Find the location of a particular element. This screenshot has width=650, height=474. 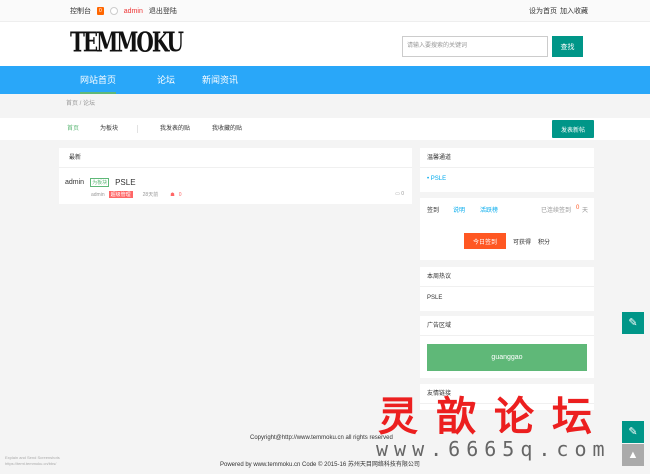

sign-in-panel: 签到 说明 活跃榜 已连续签到 0 天 今日签到 可获得 积分 is located at coordinates (507, 229).